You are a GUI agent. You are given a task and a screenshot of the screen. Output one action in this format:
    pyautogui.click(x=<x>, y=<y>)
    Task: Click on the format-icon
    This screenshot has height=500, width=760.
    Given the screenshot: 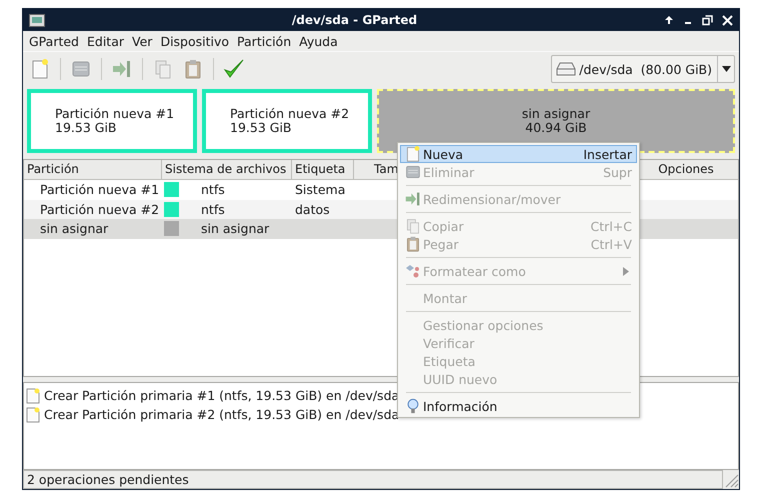 What is the action you would take?
    pyautogui.click(x=413, y=271)
    